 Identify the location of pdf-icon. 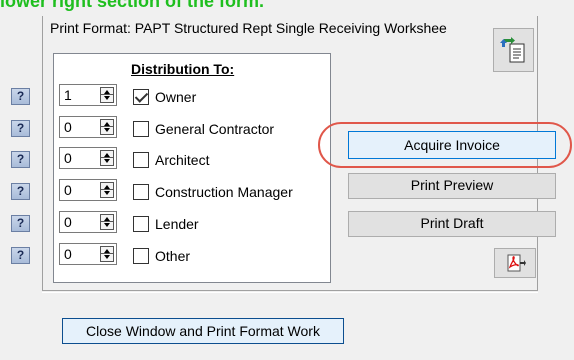
(516, 263).